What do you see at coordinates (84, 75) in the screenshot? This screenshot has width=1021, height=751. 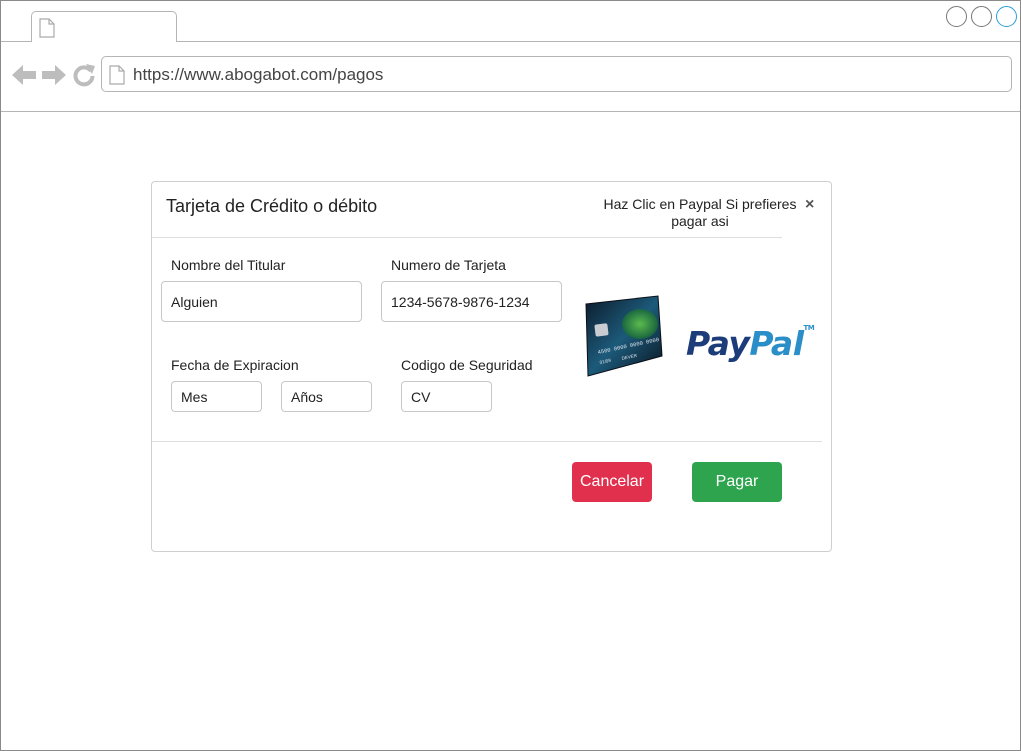 I see `reload-icon` at bounding box center [84, 75].